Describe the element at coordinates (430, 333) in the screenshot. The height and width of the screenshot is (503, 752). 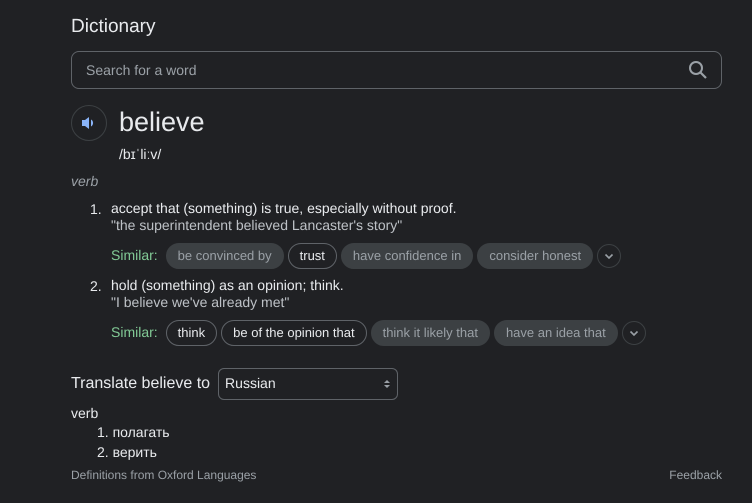
I see `synonym-chip: think it likely that` at that location.